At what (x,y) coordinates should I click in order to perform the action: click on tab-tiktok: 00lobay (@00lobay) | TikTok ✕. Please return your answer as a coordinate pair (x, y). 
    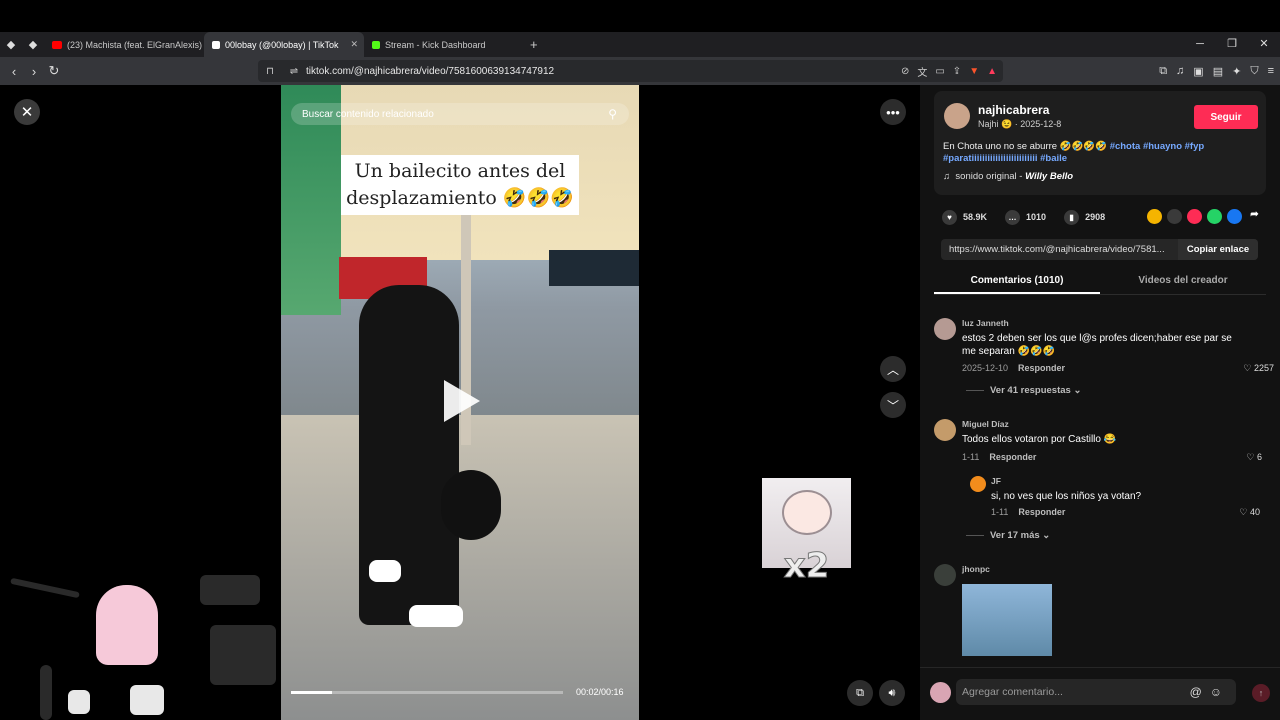
    Looking at the image, I should click on (284, 44).